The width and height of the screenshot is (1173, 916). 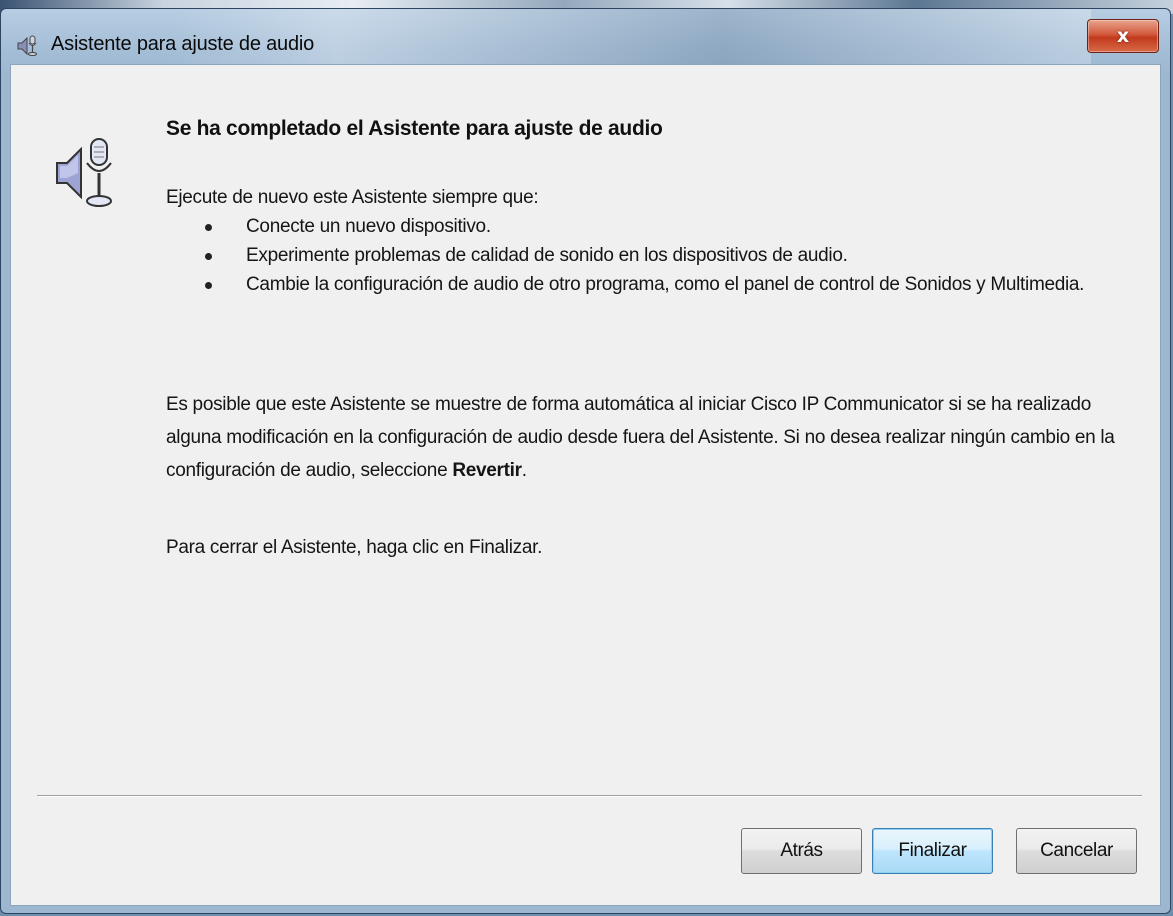 What do you see at coordinates (27, 45) in the screenshot?
I see `audio-wizard-icon` at bounding box center [27, 45].